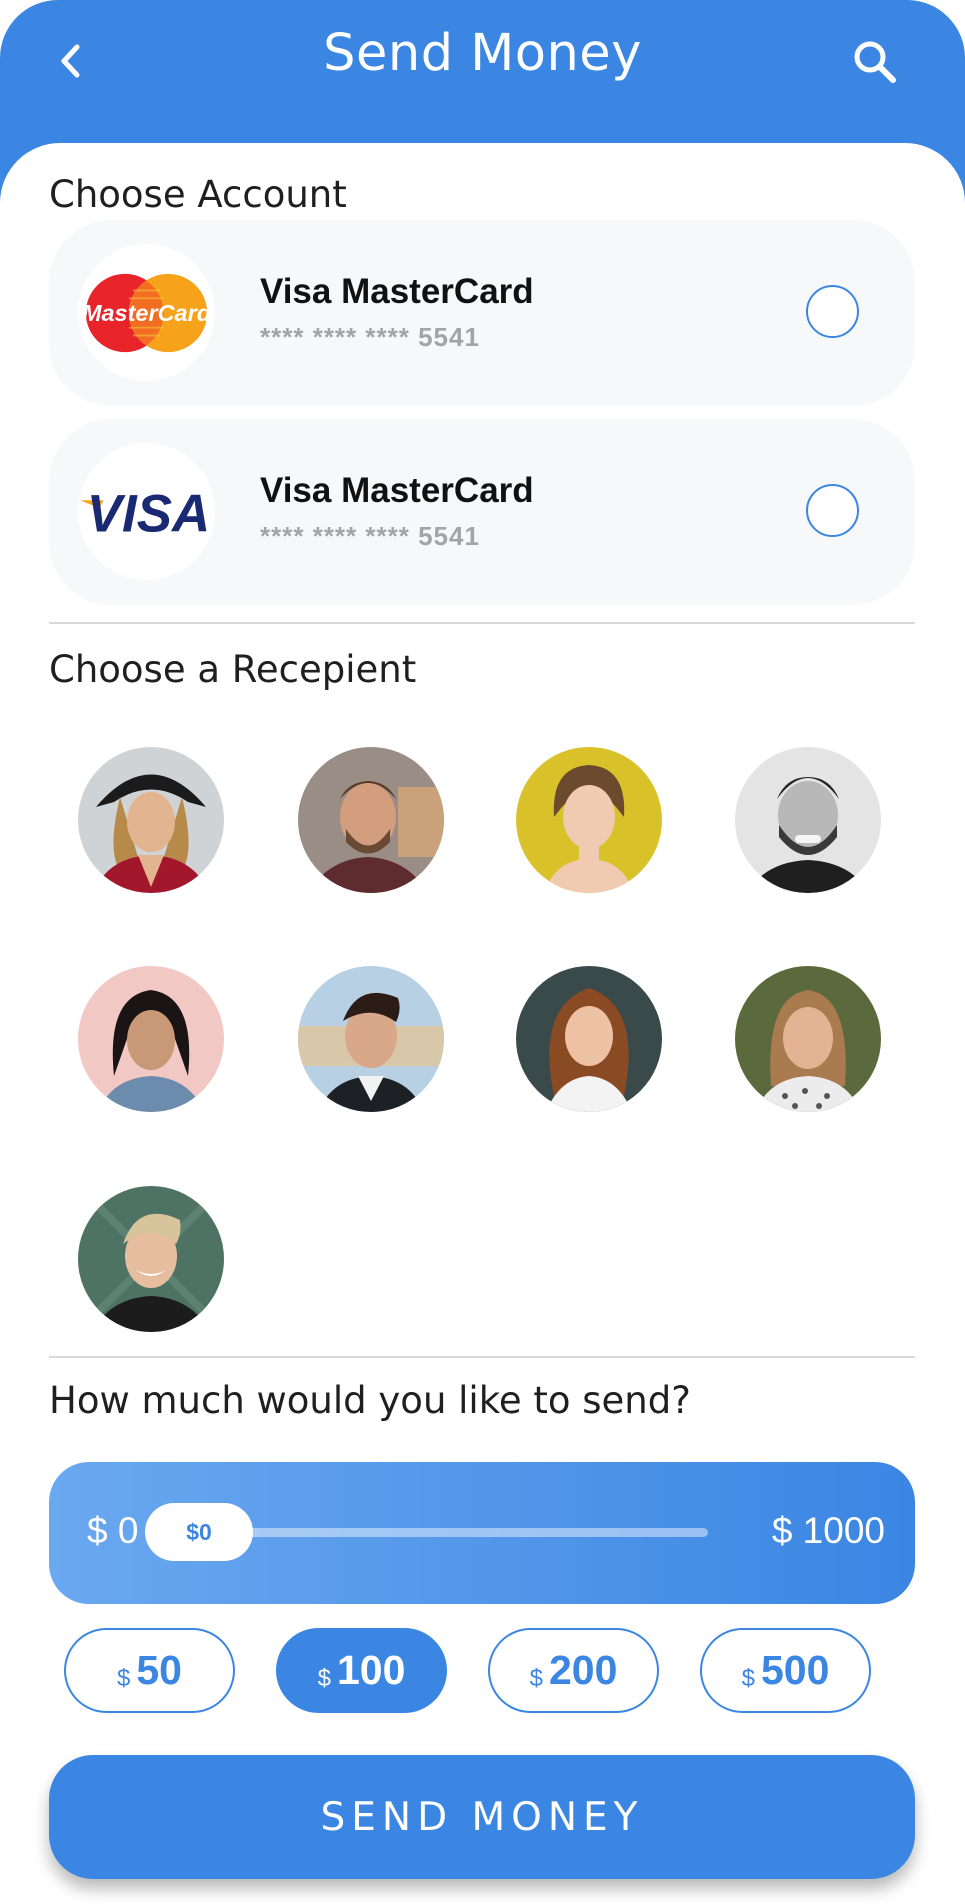 The height and width of the screenshot is (1904, 965). What do you see at coordinates (113, 1530) in the screenshot?
I see `slider-min-label: $ 0` at bounding box center [113, 1530].